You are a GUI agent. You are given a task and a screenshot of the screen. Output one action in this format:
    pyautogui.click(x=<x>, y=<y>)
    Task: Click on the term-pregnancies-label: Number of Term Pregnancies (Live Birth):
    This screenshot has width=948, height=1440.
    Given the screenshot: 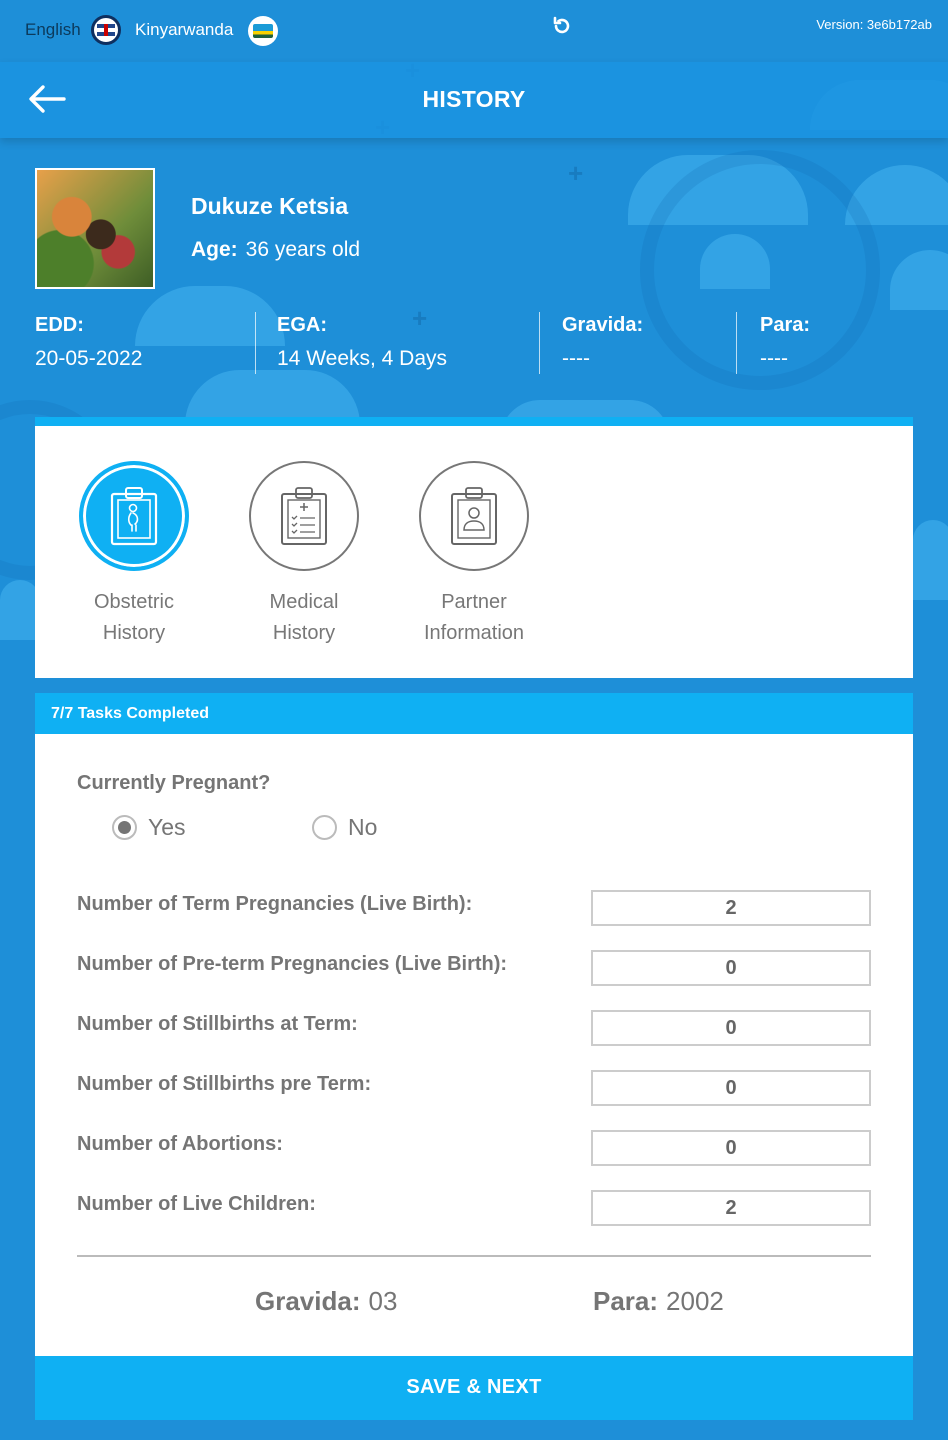 What is the action you would take?
    pyautogui.click(x=275, y=904)
    